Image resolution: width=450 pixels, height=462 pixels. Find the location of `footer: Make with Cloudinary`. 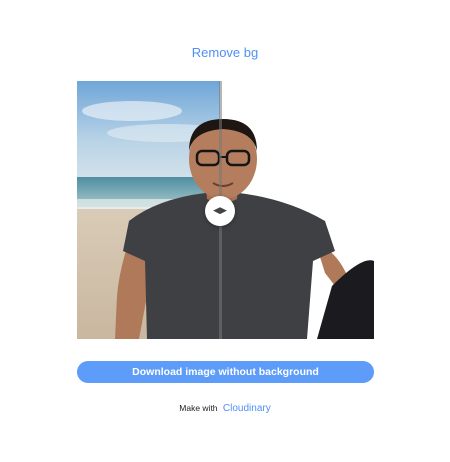

footer: Make with Cloudinary is located at coordinates (225, 408).